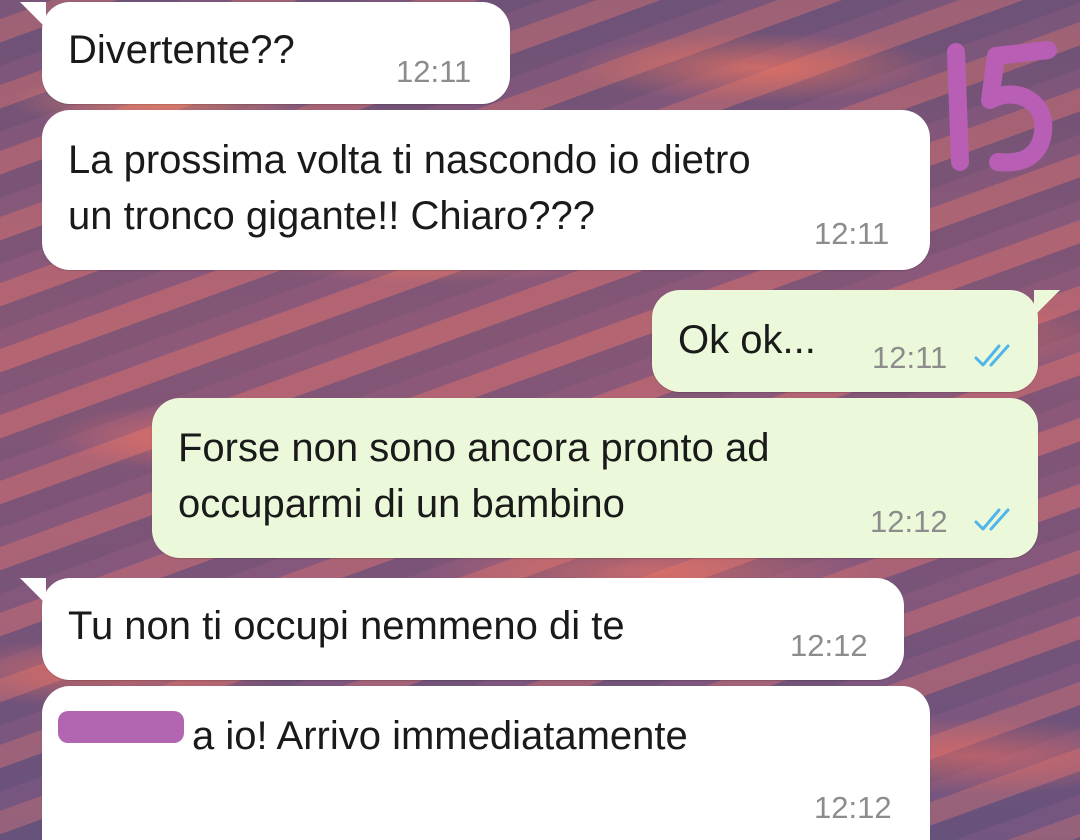  Describe the element at coordinates (856, 341) in the screenshot. I see `message-bubble-outgoing: Ok ok... 12:11` at that location.